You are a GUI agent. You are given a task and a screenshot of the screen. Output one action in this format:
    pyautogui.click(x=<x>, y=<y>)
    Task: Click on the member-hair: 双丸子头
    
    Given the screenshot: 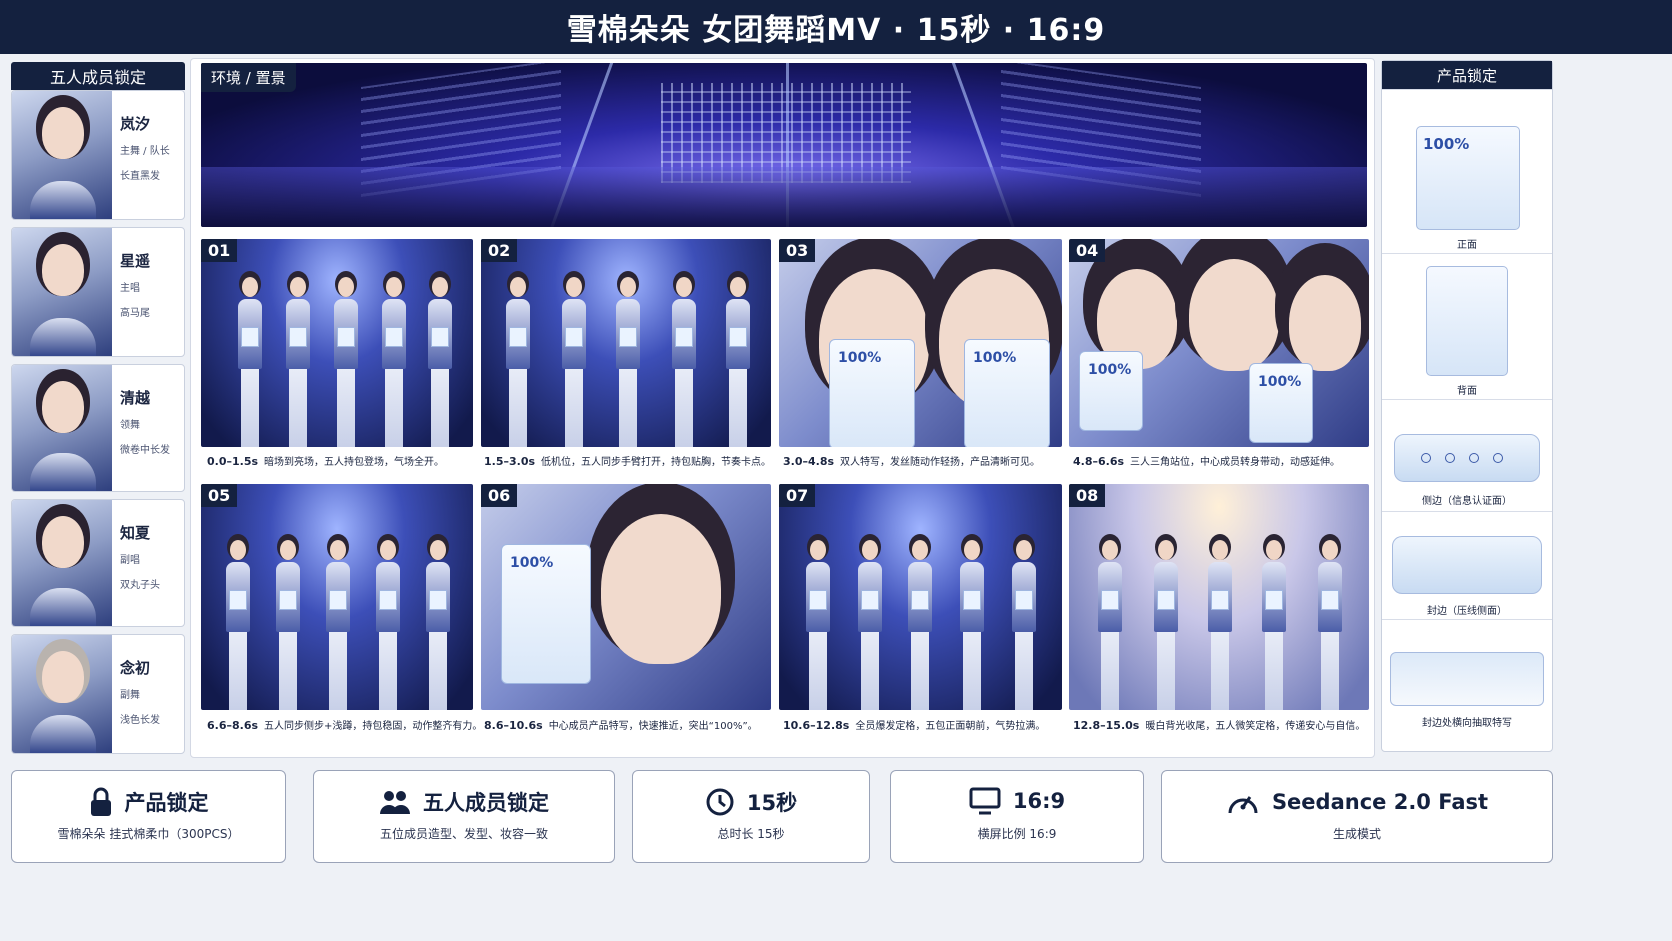 What is the action you would take?
    pyautogui.click(x=140, y=585)
    